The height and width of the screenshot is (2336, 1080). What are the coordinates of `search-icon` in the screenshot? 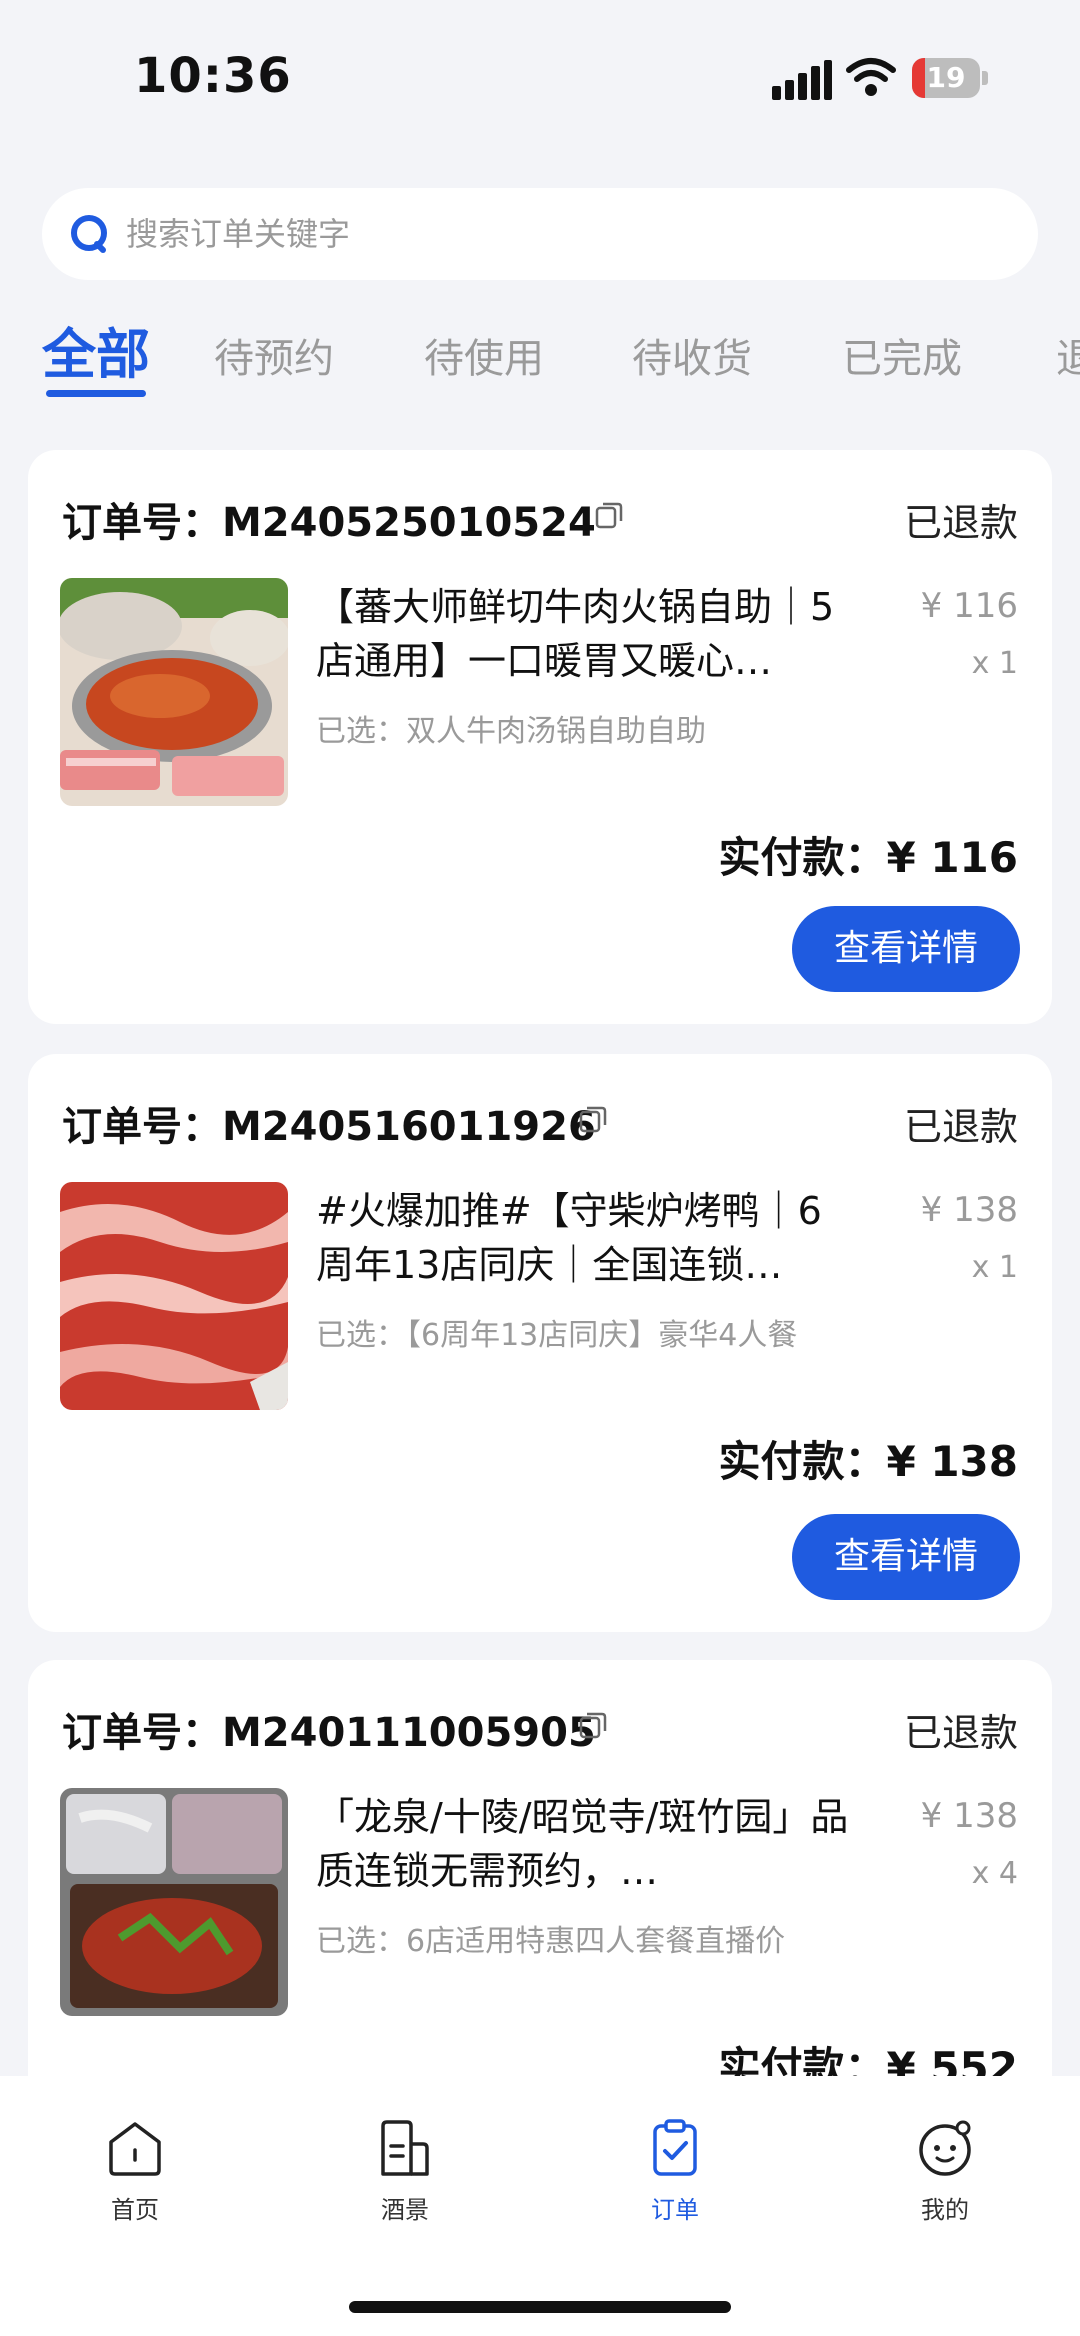 It's located at (89, 234).